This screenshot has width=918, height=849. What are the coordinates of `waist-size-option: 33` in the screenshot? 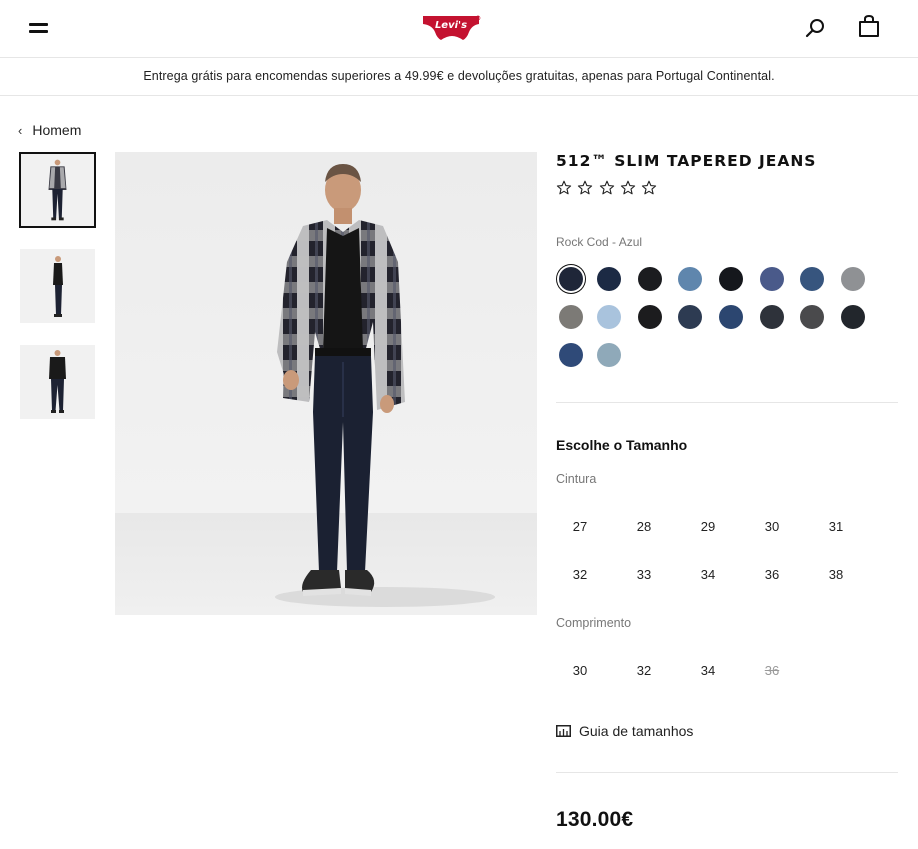 It's located at (644, 575).